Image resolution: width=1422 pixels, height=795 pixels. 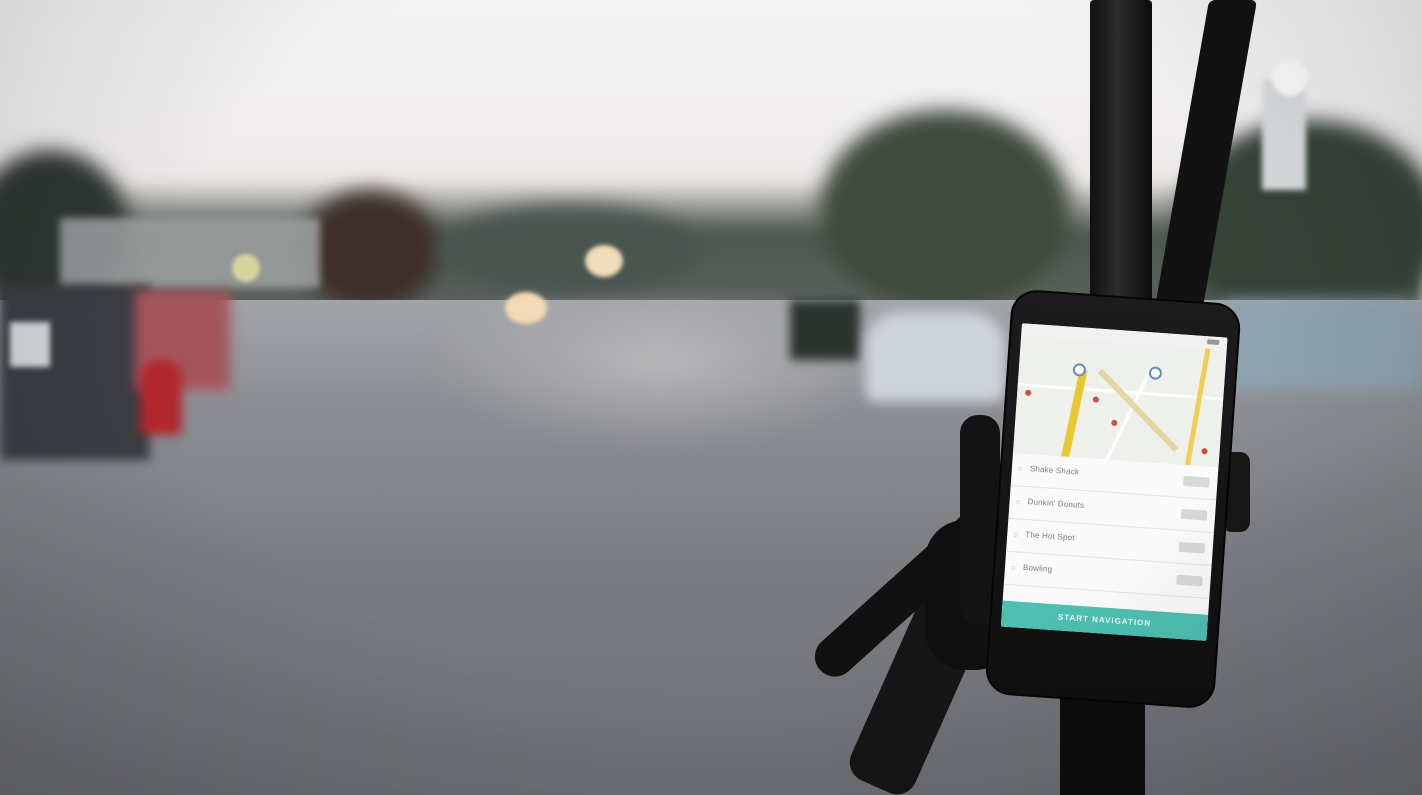 I want to click on tower, so click(x=1284, y=135).